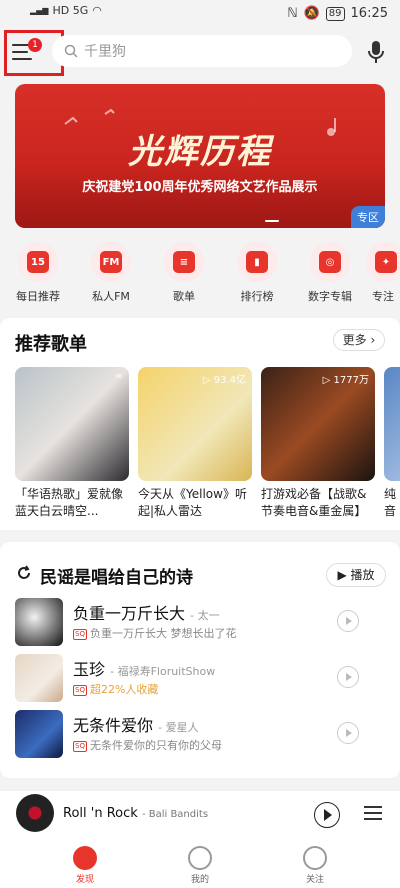 Image resolution: width=400 pixels, height=888 pixels. I want to click on song-subtitle: SQ 无条件爱你的只有你的父母, so click(147, 745).